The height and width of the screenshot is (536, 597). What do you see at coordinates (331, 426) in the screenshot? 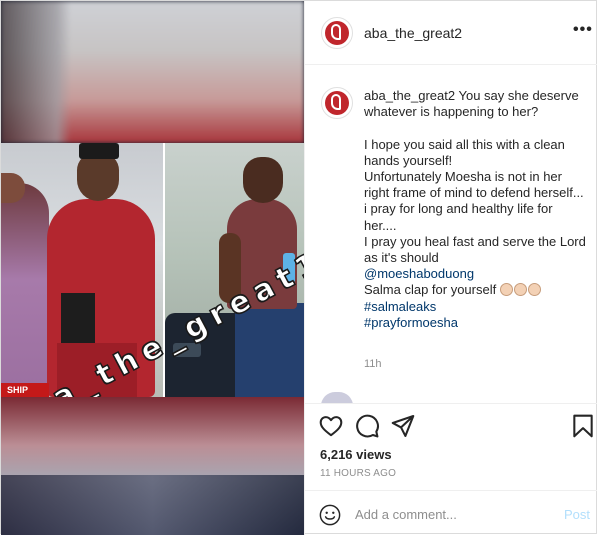
I see `heart-icon` at bounding box center [331, 426].